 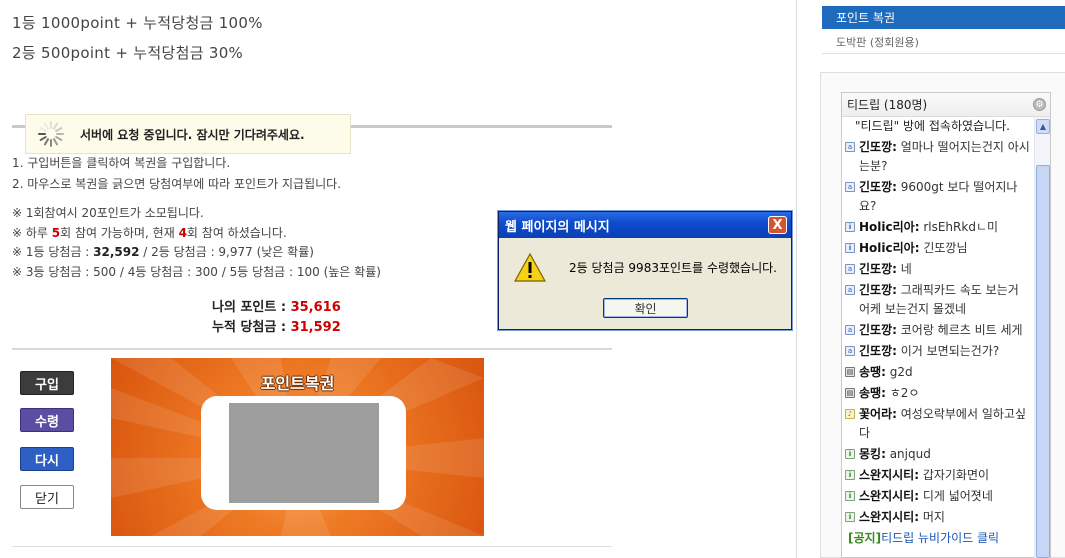 What do you see at coordinates (137, 23) in the screenshot?
I see `first-prize-text: 1등 1000point + 누적당청금 100%` at bounding box center [137, 23].